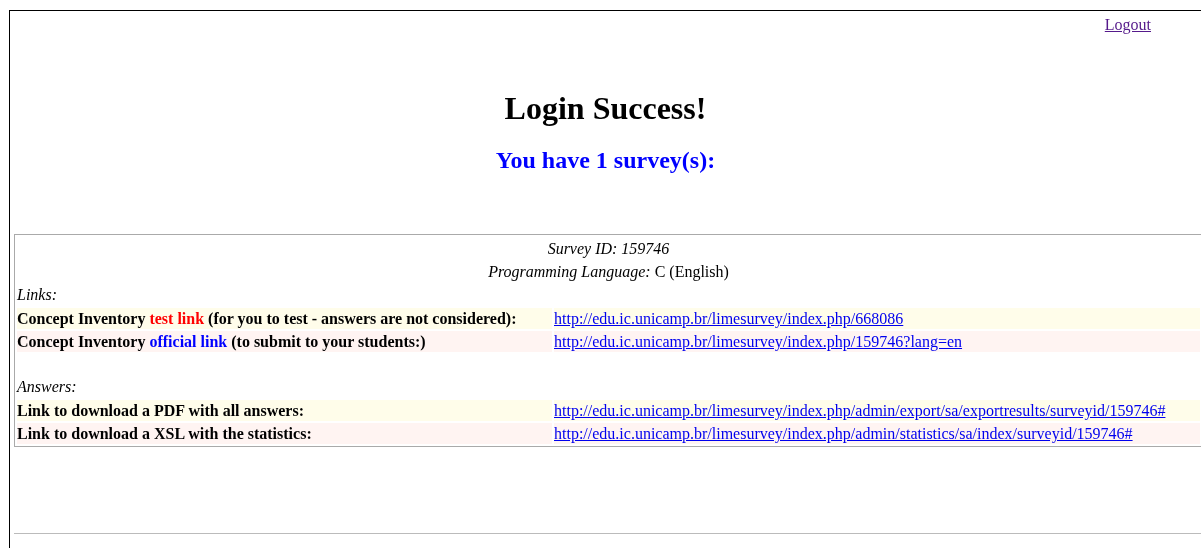 This screenshot has height=548, width=1201. What do you see at coordinates (1127, 26) in the screenshot?
I see `logout-link: Logout` at bounding box center [1127, 26].